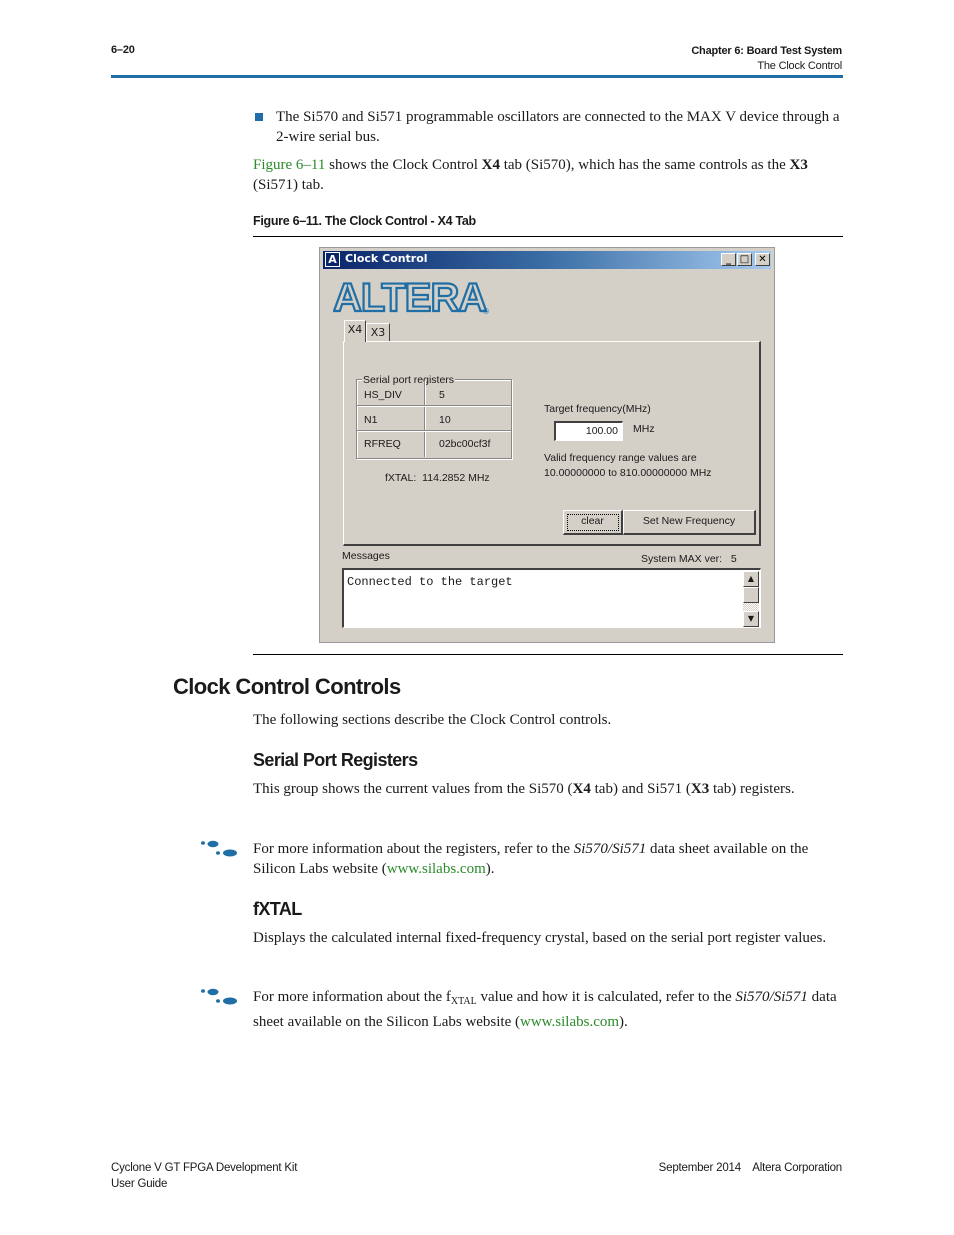  Describe the element at coordinates (456, 478) in the screenshot. I see `fxtal-value: 114.2852 MHz` at that location.